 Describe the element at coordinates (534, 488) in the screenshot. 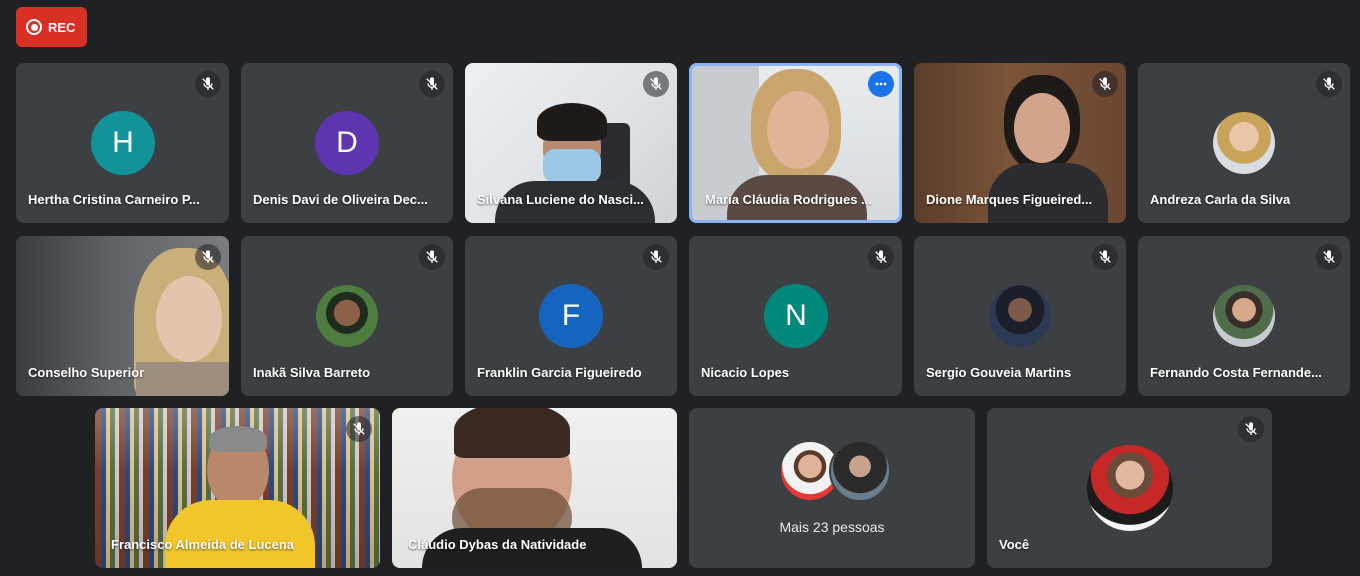

I see `participant-video-tile: Cláudio Dybas da Natividade` at that location.